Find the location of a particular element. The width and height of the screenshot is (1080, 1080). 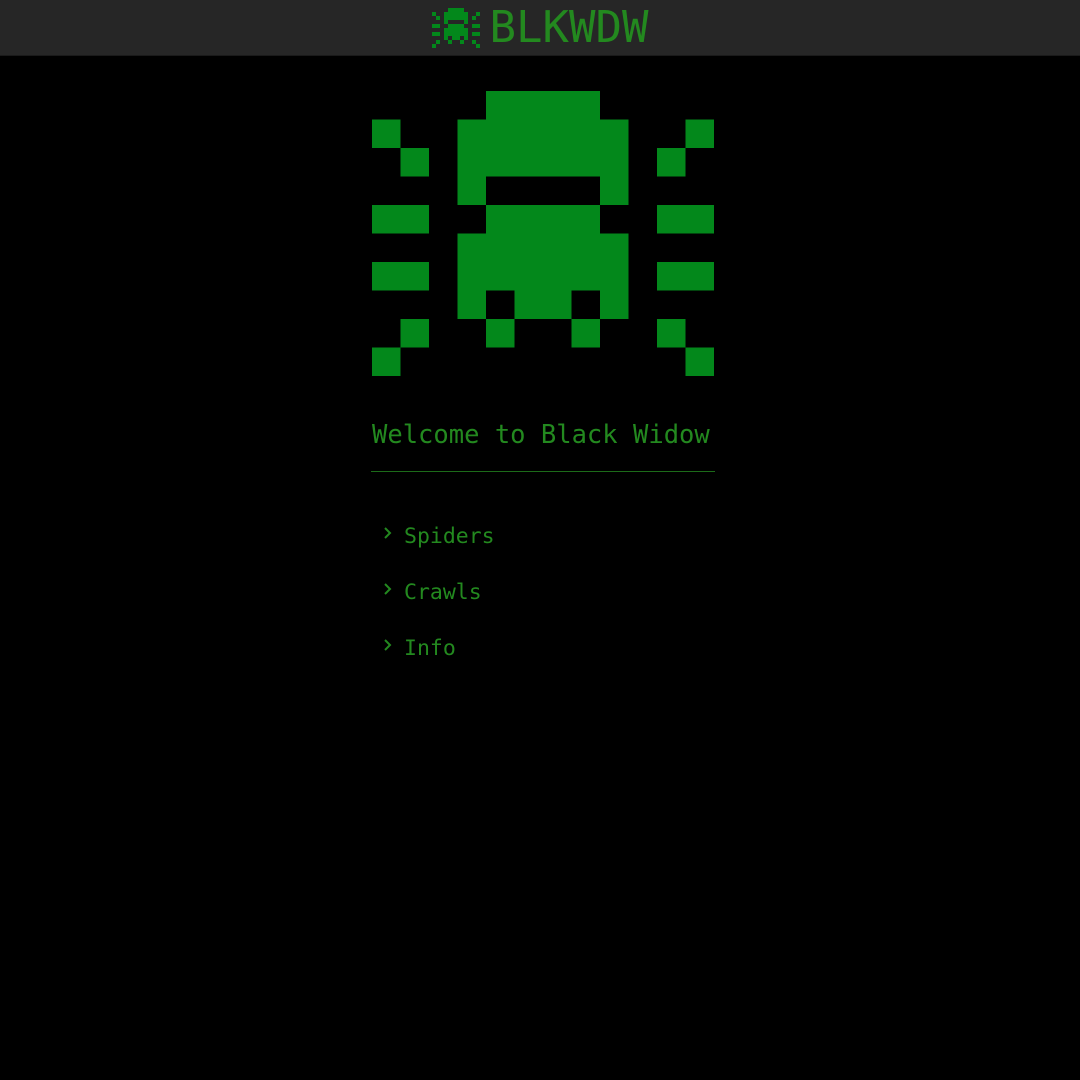

menu-item-label: Info is located at coordinates (430, 648).